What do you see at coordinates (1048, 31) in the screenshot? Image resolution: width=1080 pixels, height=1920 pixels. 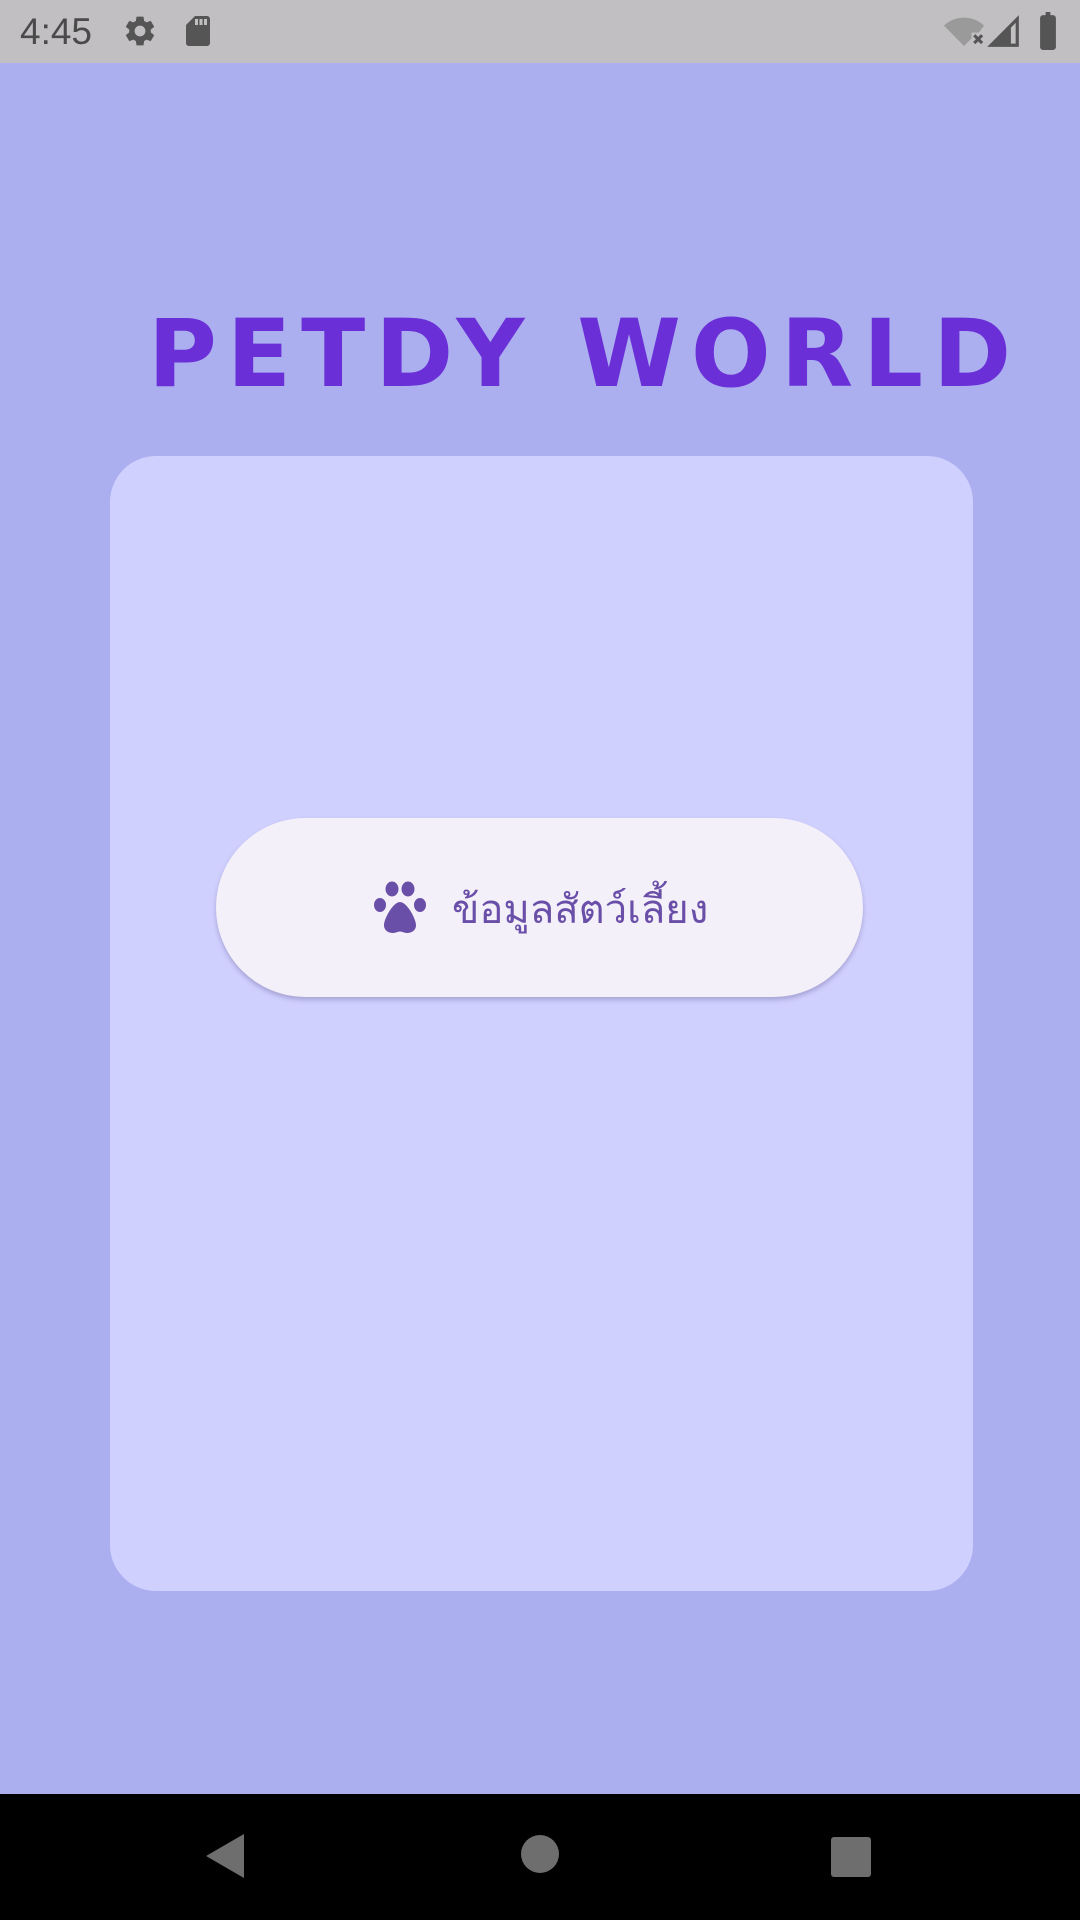 I see `battery-icon` at bounding box center [1048, 31].